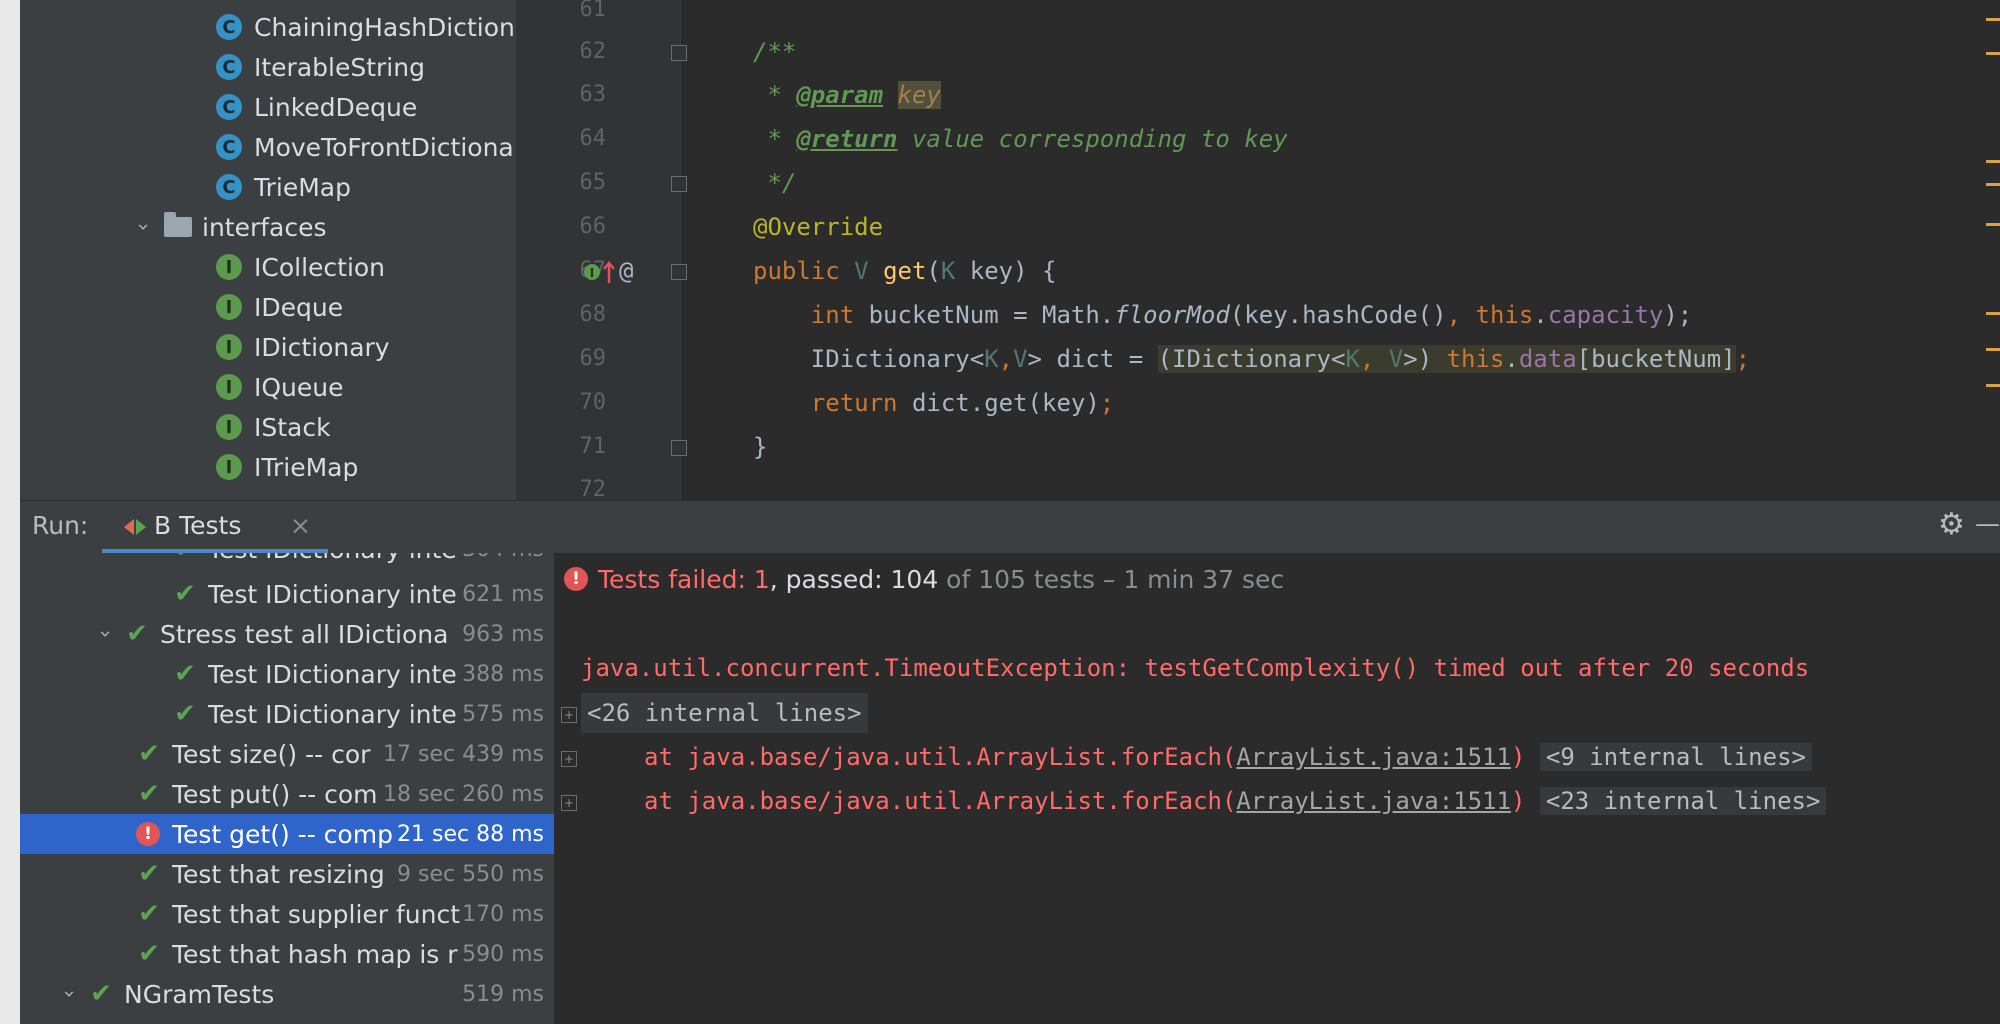  What do you see at coordinates (593, 402) in the screenshot?
I see `line-number: 70` at bounding box center [593, 402].